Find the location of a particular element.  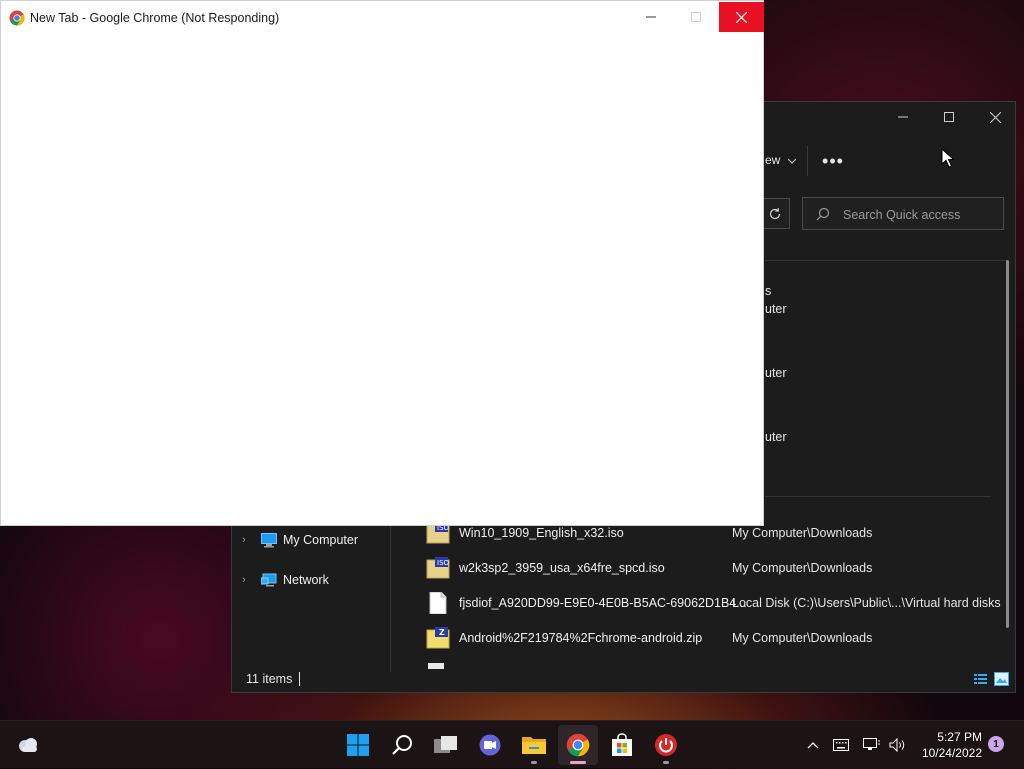

chevron-down-icon is located at coordinates (792, 161).